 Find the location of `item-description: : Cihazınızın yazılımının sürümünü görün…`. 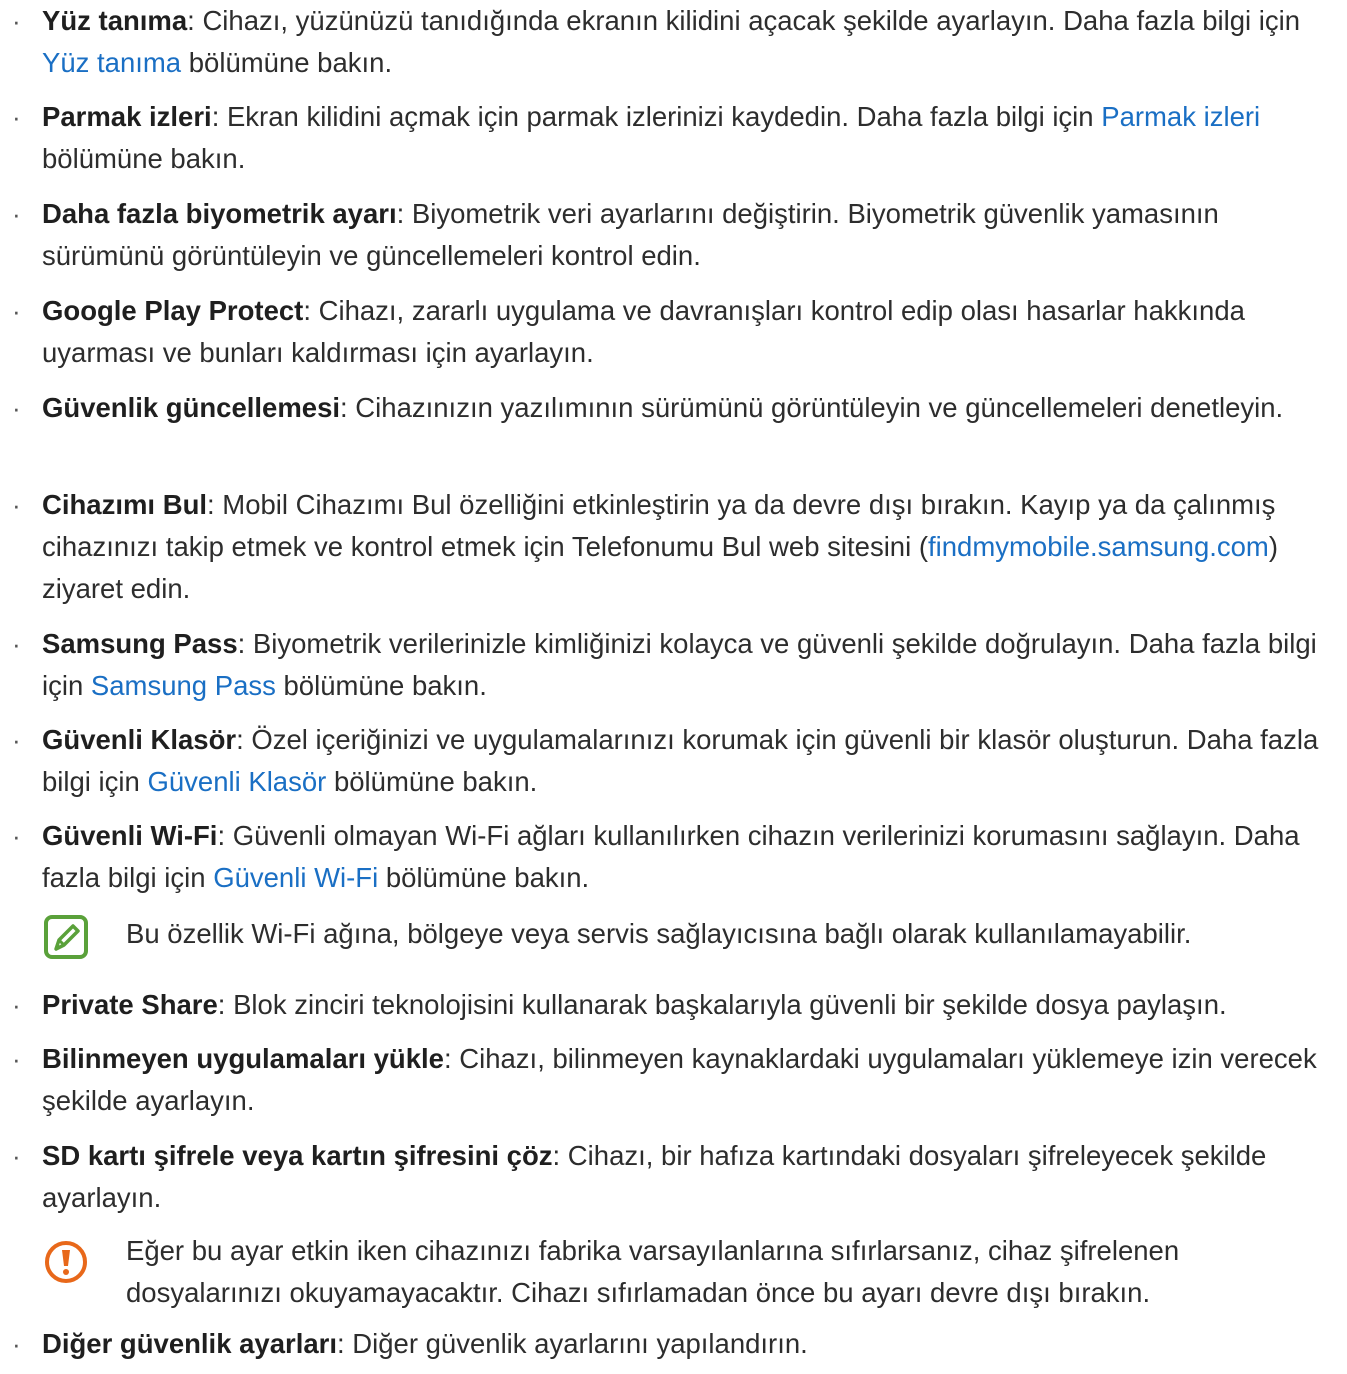

item-description: : Cihazınızın yazılımının sürümünü görün… is located at coordinates (812, 407).